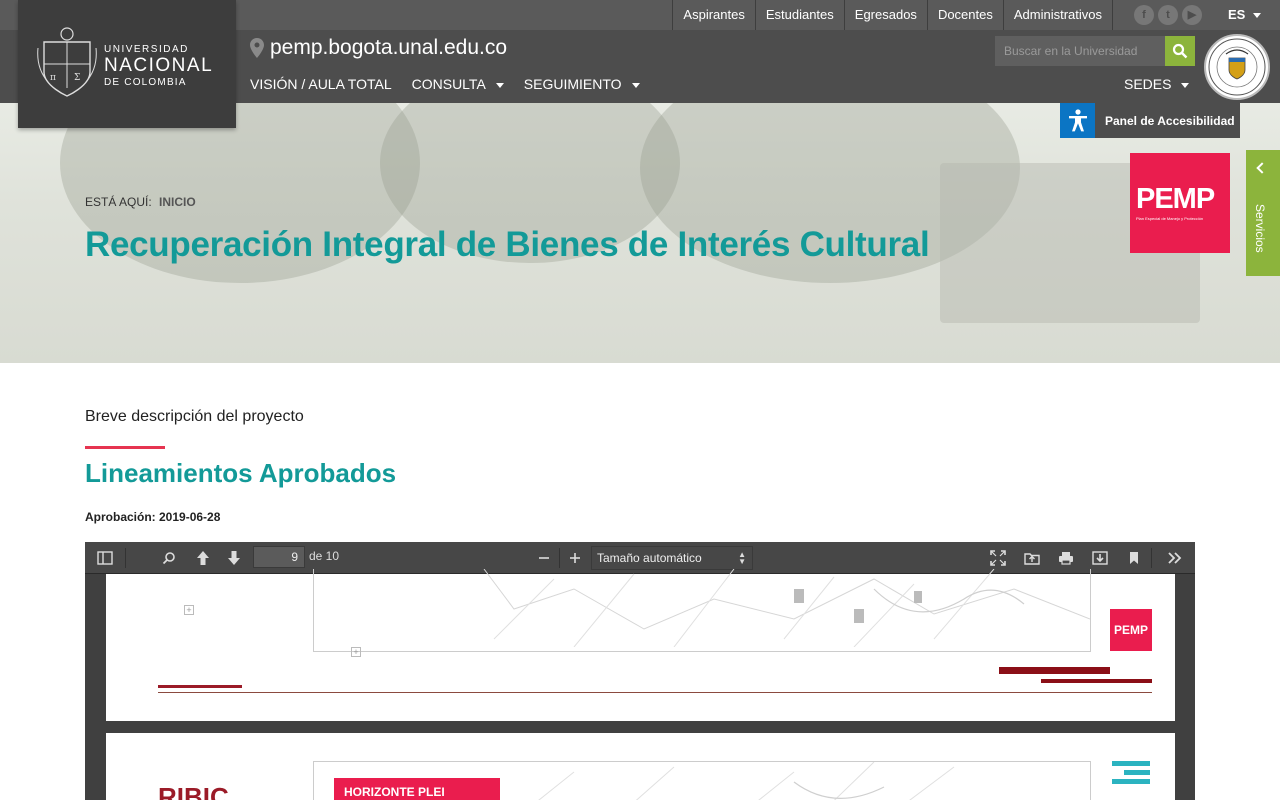 The image size is (1280, 800). What do you see at coordinates (146, 49) in the screenshot?
I see `logo-line-1: UNIVERSIDAD` at bounding box center [146, 49].